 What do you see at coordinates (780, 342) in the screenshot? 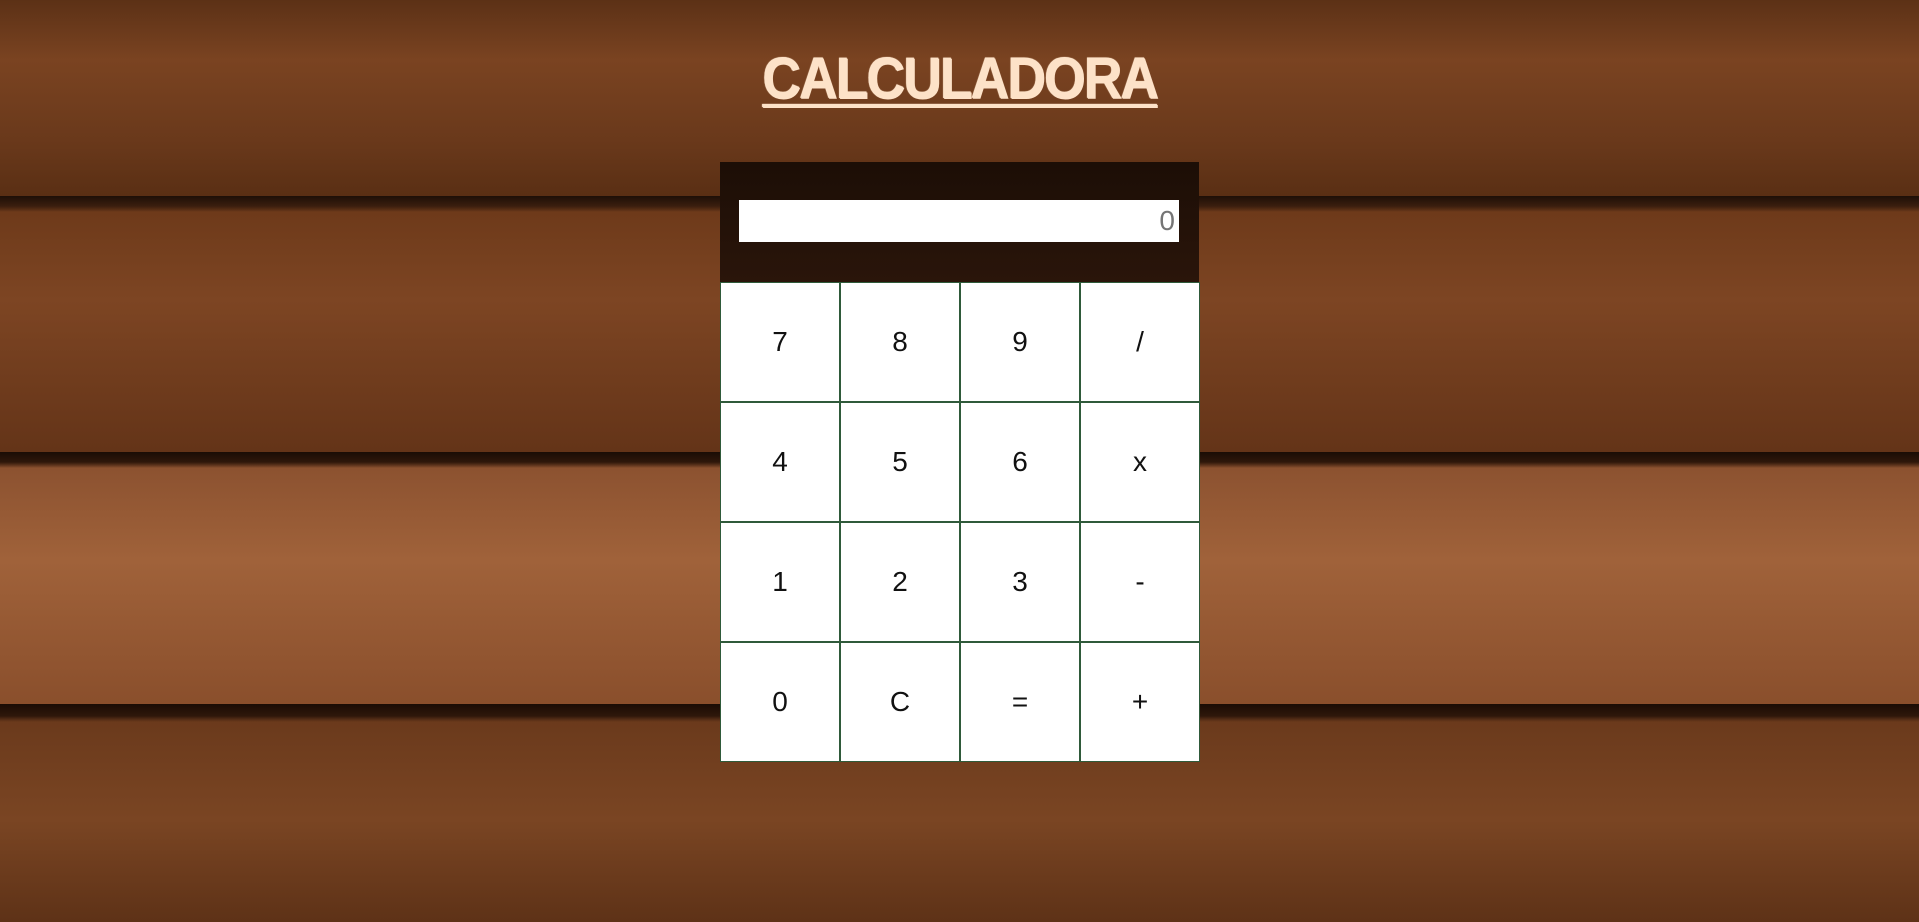
I see `key-7-button: 7` at bounding box center [780, 342].